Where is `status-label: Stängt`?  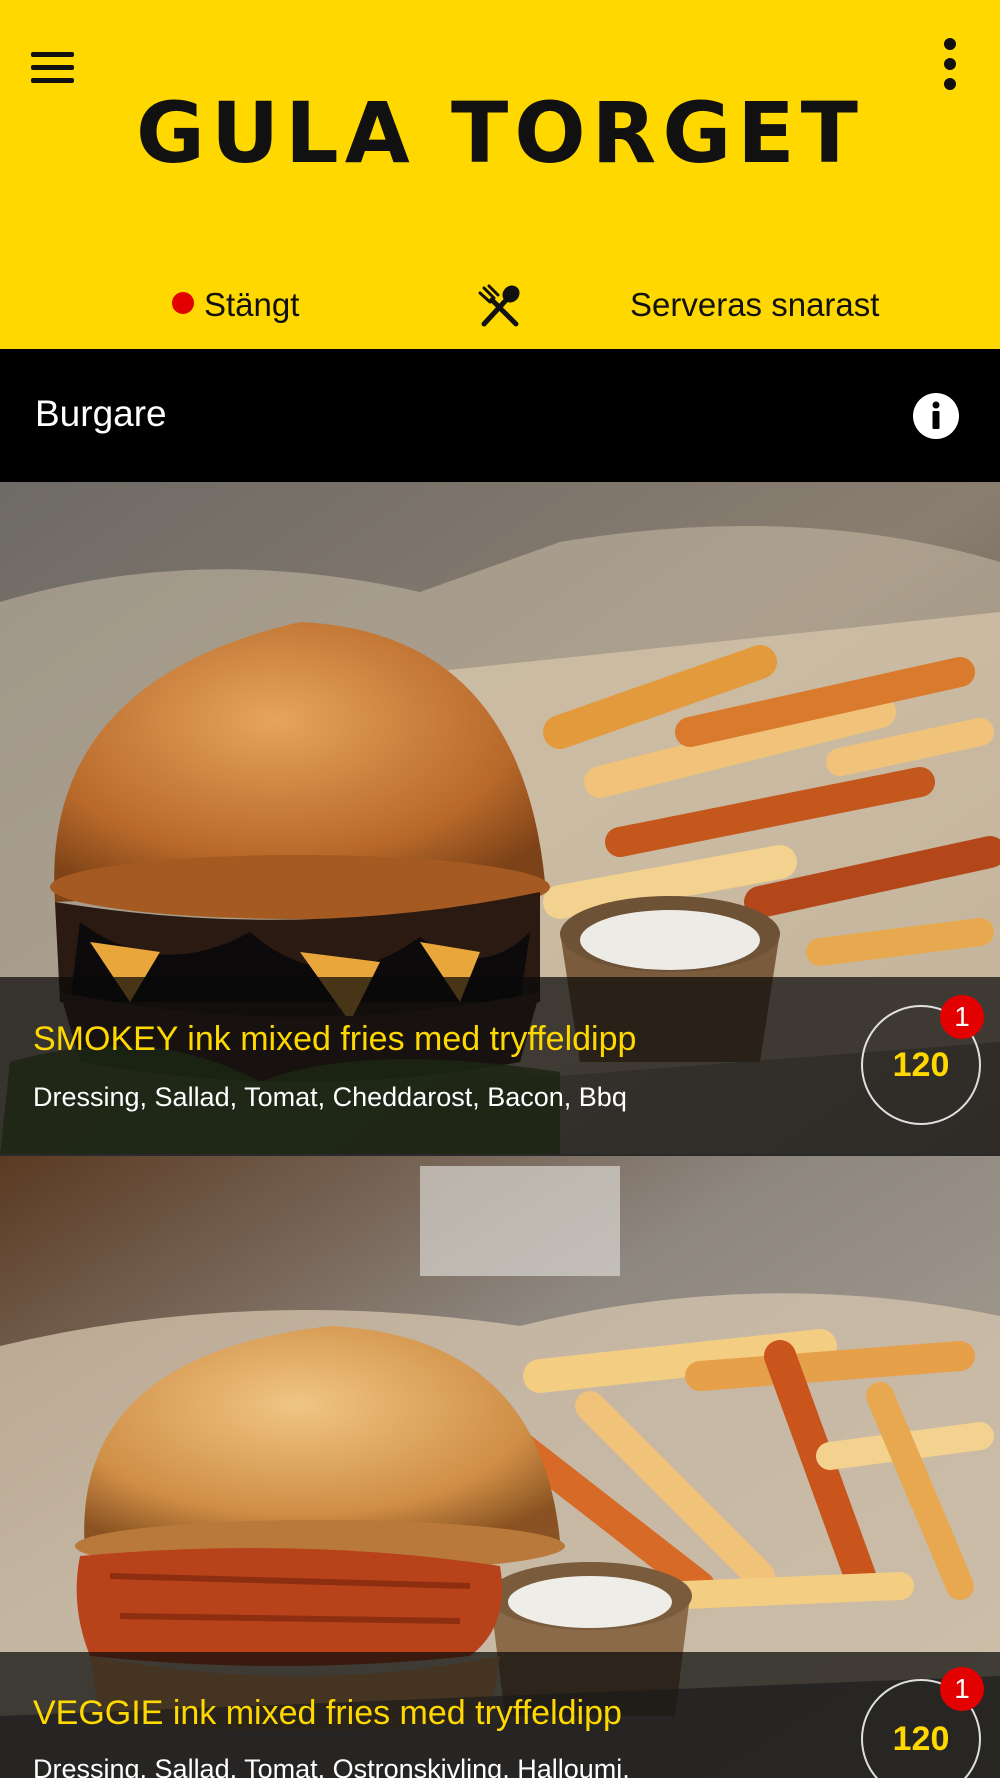 status-label: Stängt is located at coordinates (252, 304).